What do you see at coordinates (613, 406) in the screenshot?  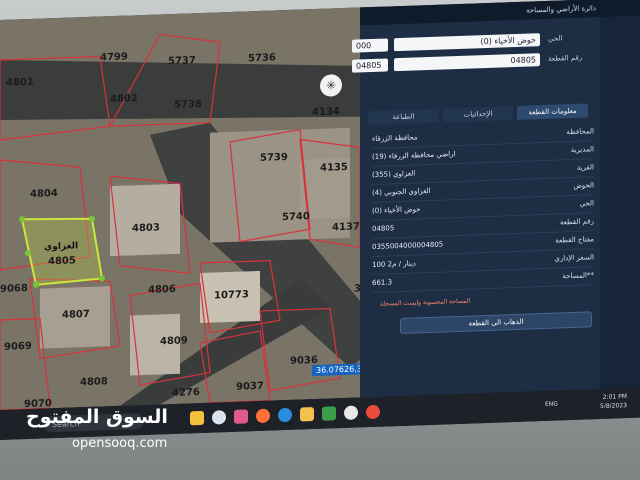 I see `clock-date: 5/8/2023` at bounding box center [613, 406].